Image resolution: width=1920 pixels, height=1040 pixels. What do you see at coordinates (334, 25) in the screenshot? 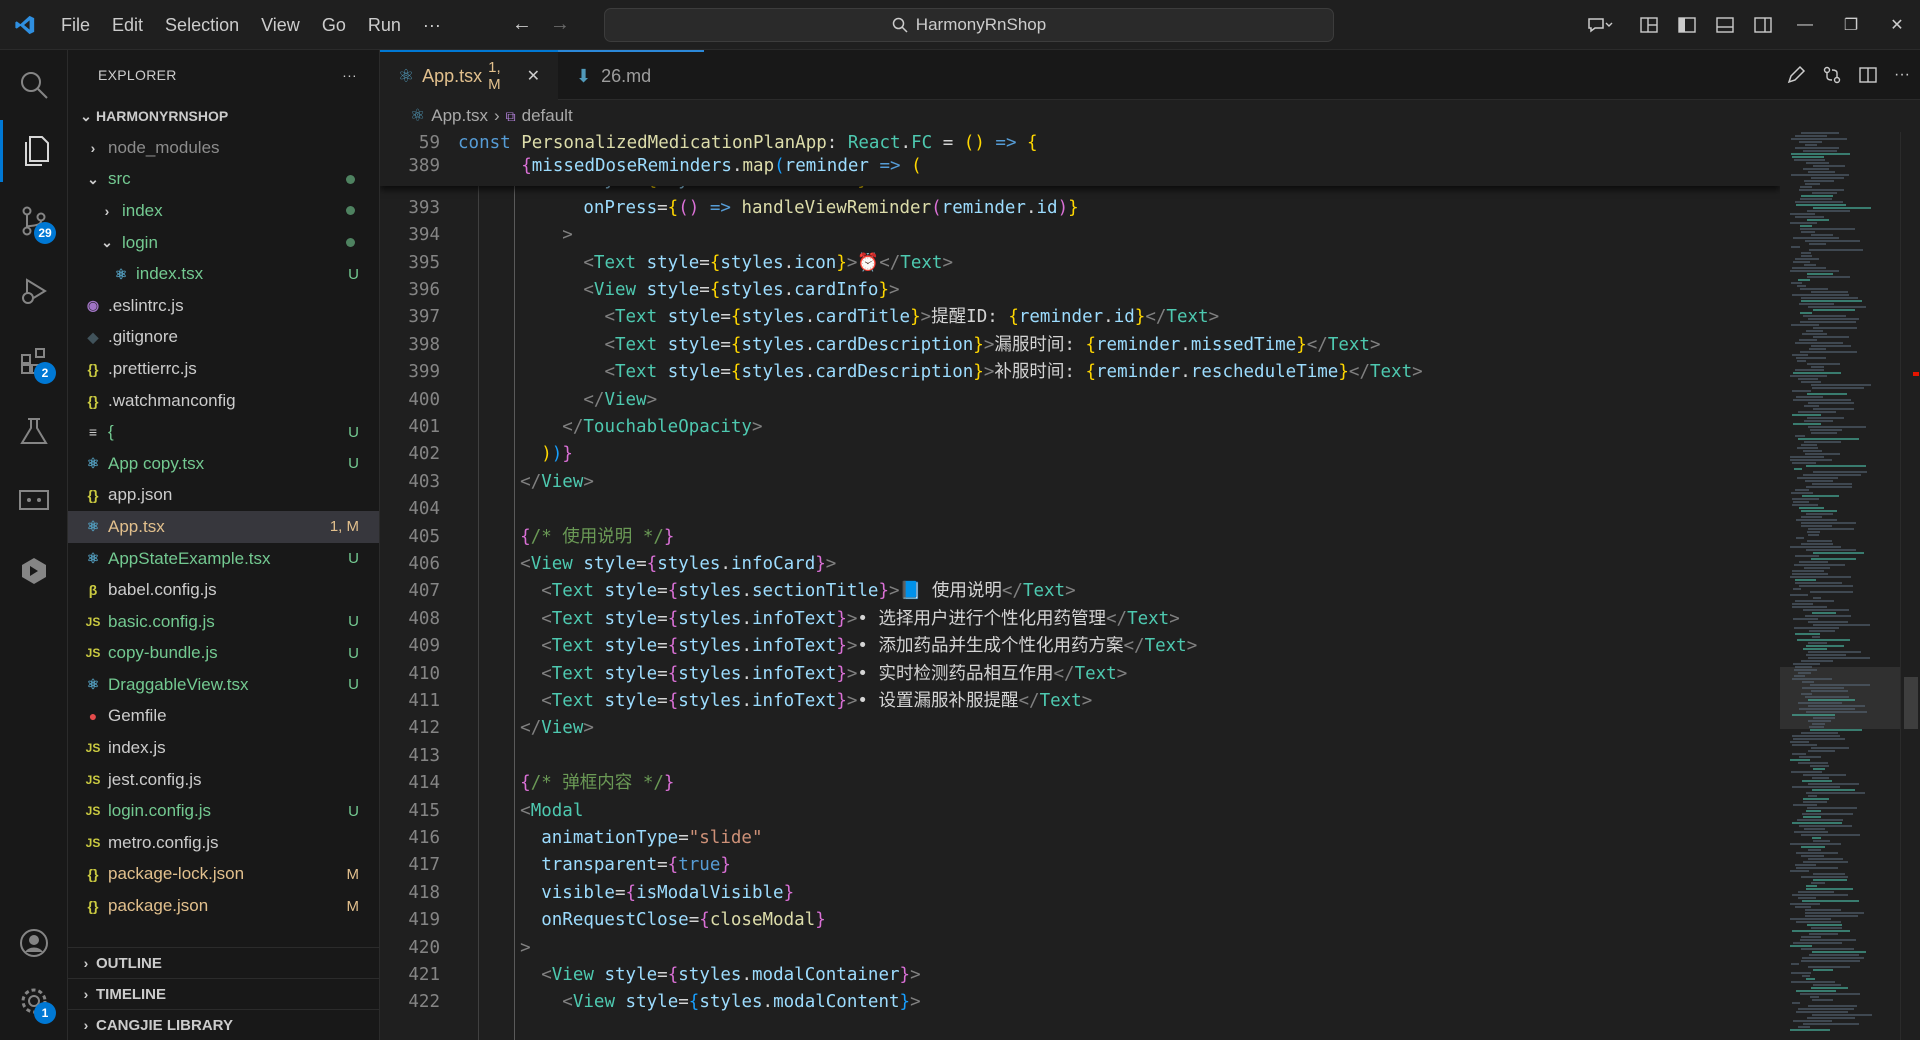
I see `menu-go: Go` at bounding box center [334, 25].